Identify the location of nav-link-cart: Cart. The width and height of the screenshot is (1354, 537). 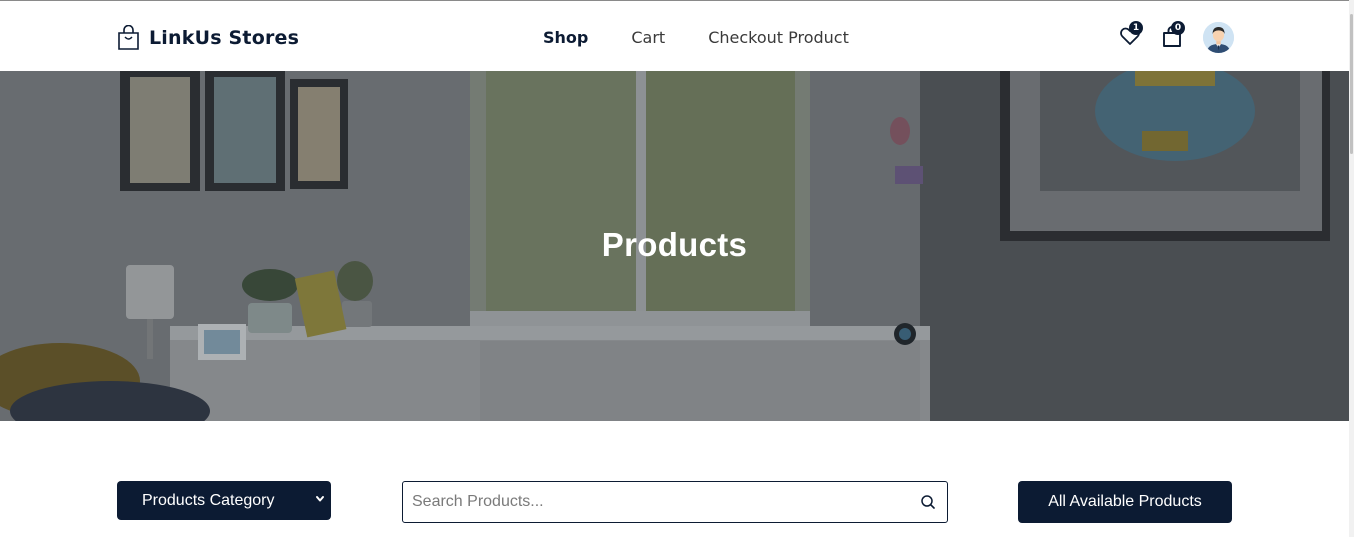
(648, 37).